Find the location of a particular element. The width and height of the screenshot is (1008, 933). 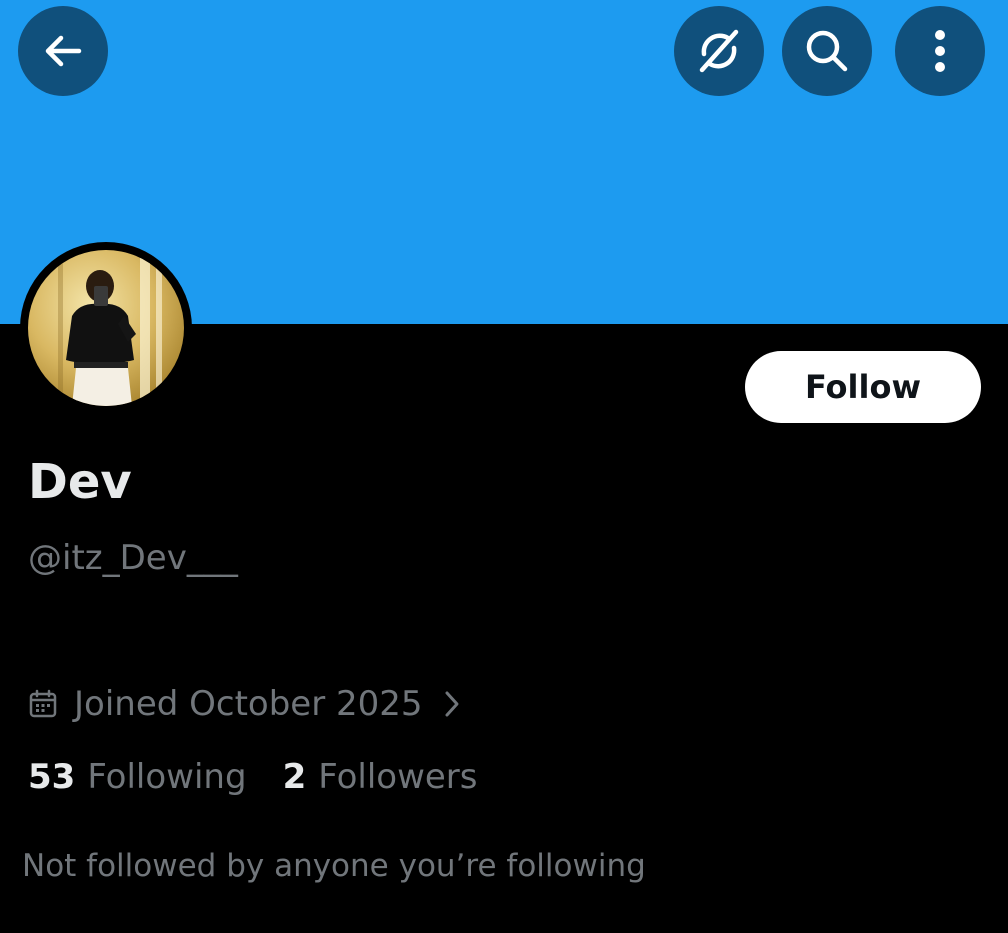

avatar-ring is located at coordinates (106, 328).